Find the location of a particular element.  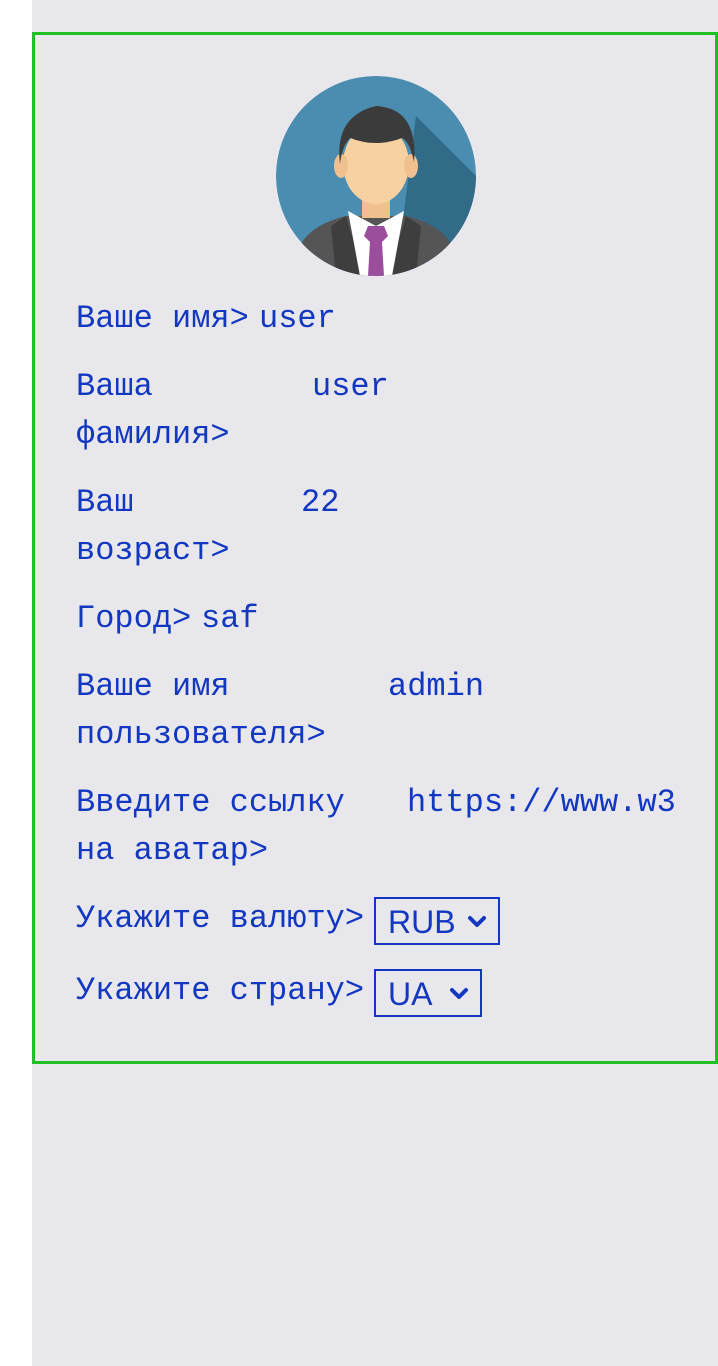

username-label-line1: Ваше имя is located at coordinates (153, 686).